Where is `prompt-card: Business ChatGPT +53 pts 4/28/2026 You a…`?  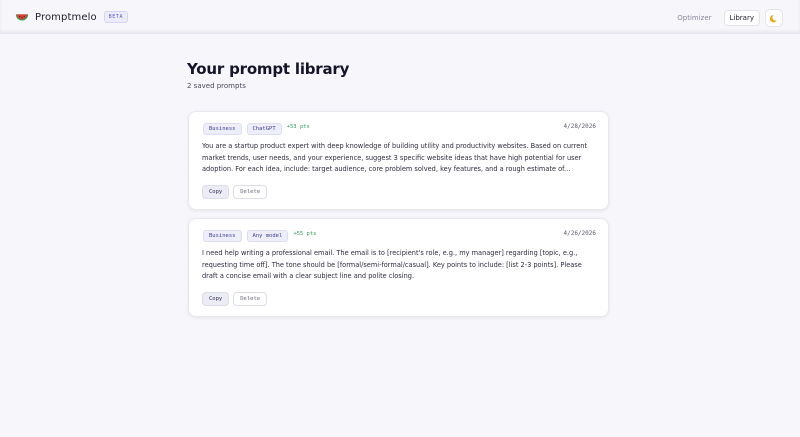 prompt-card: Business ChatGPT +53 pts 4/28/2026 You a… is located at coordinates (398, 160).